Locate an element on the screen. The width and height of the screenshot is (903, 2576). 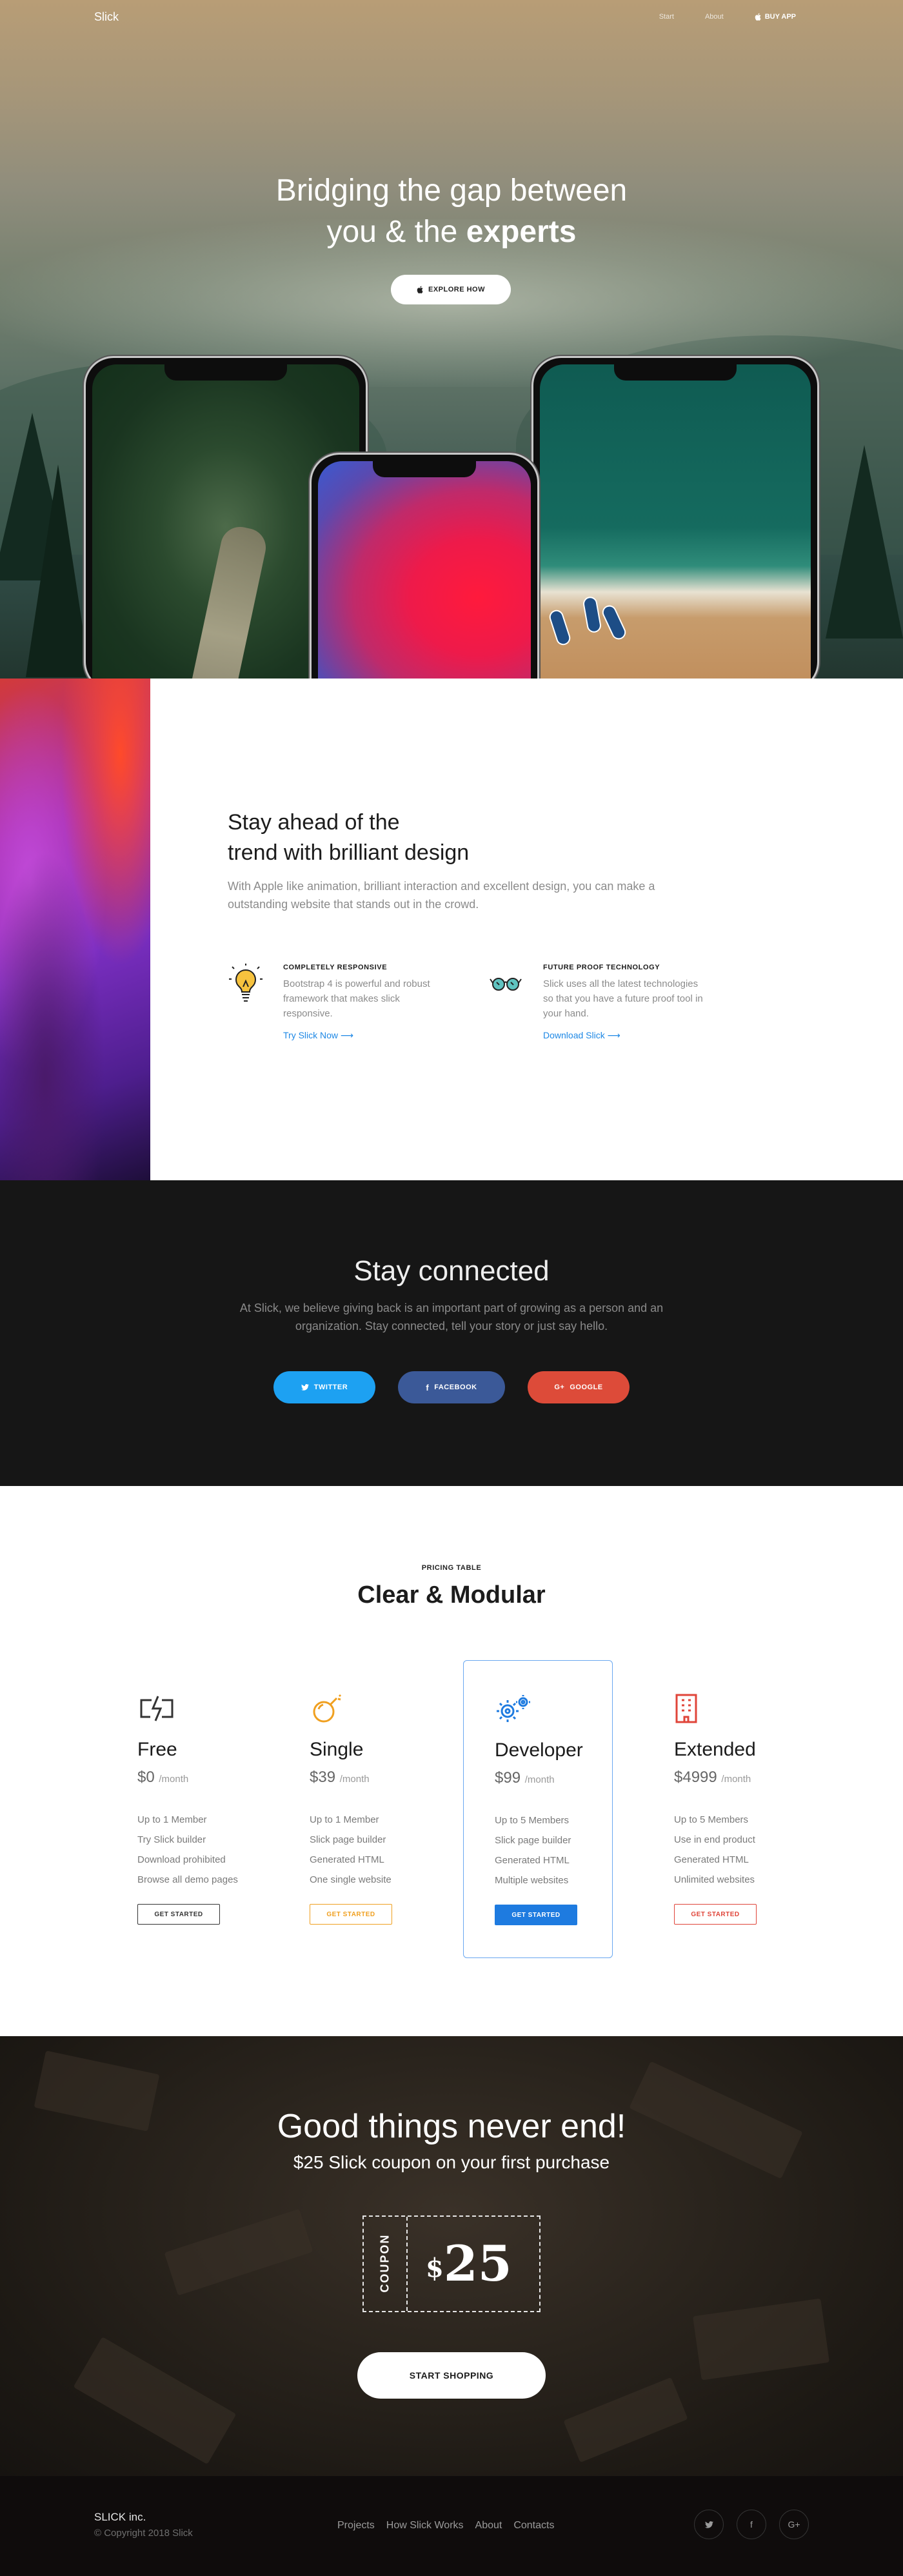
phone-mockup-abstract is located at coordinates (425, 566).